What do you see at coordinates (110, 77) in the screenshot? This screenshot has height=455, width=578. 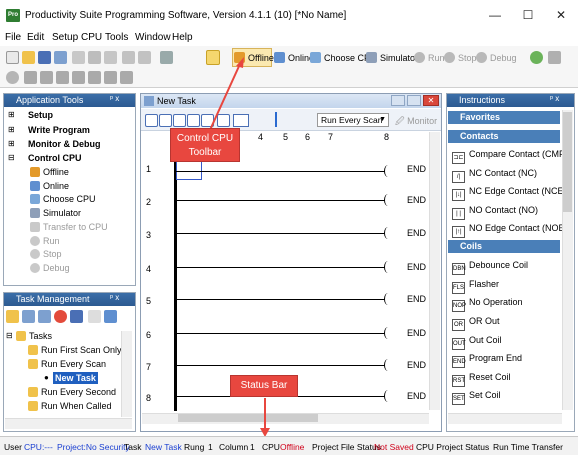 I see `event-log-icon` at bounding box center [110, 77].